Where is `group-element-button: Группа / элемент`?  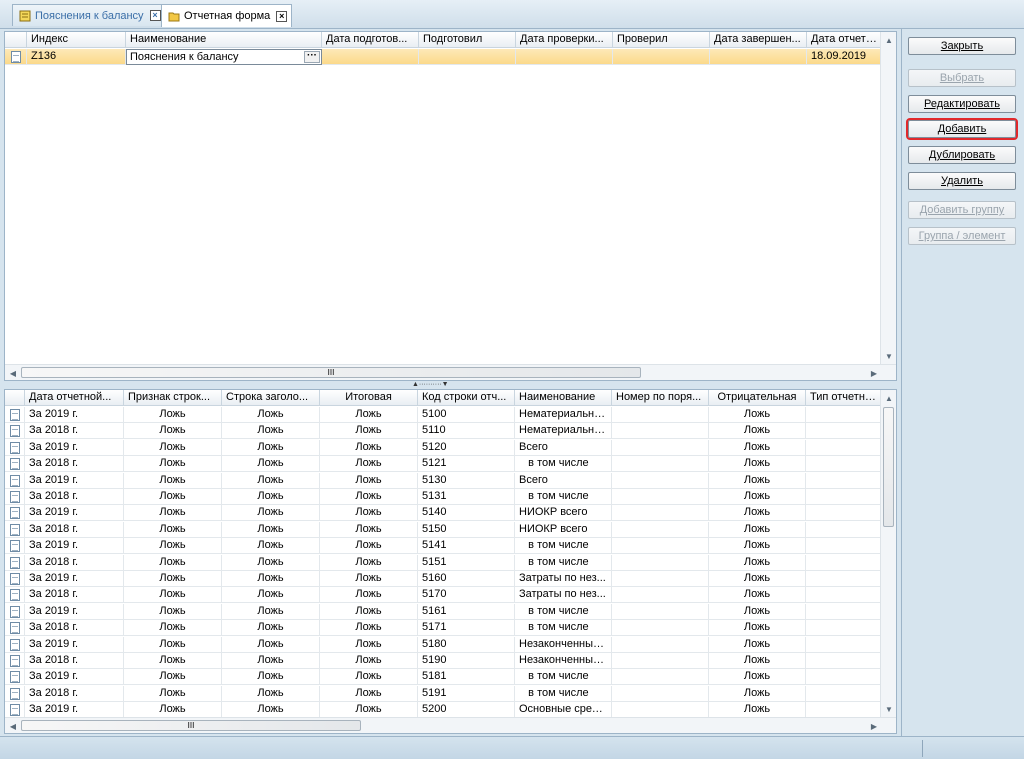
group-element-button: Группа / элемент is located at coordinates (962, 236).